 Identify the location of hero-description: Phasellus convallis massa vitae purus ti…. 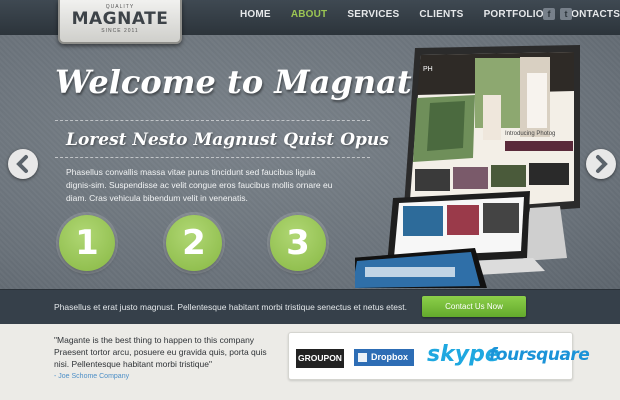
(199, 185).